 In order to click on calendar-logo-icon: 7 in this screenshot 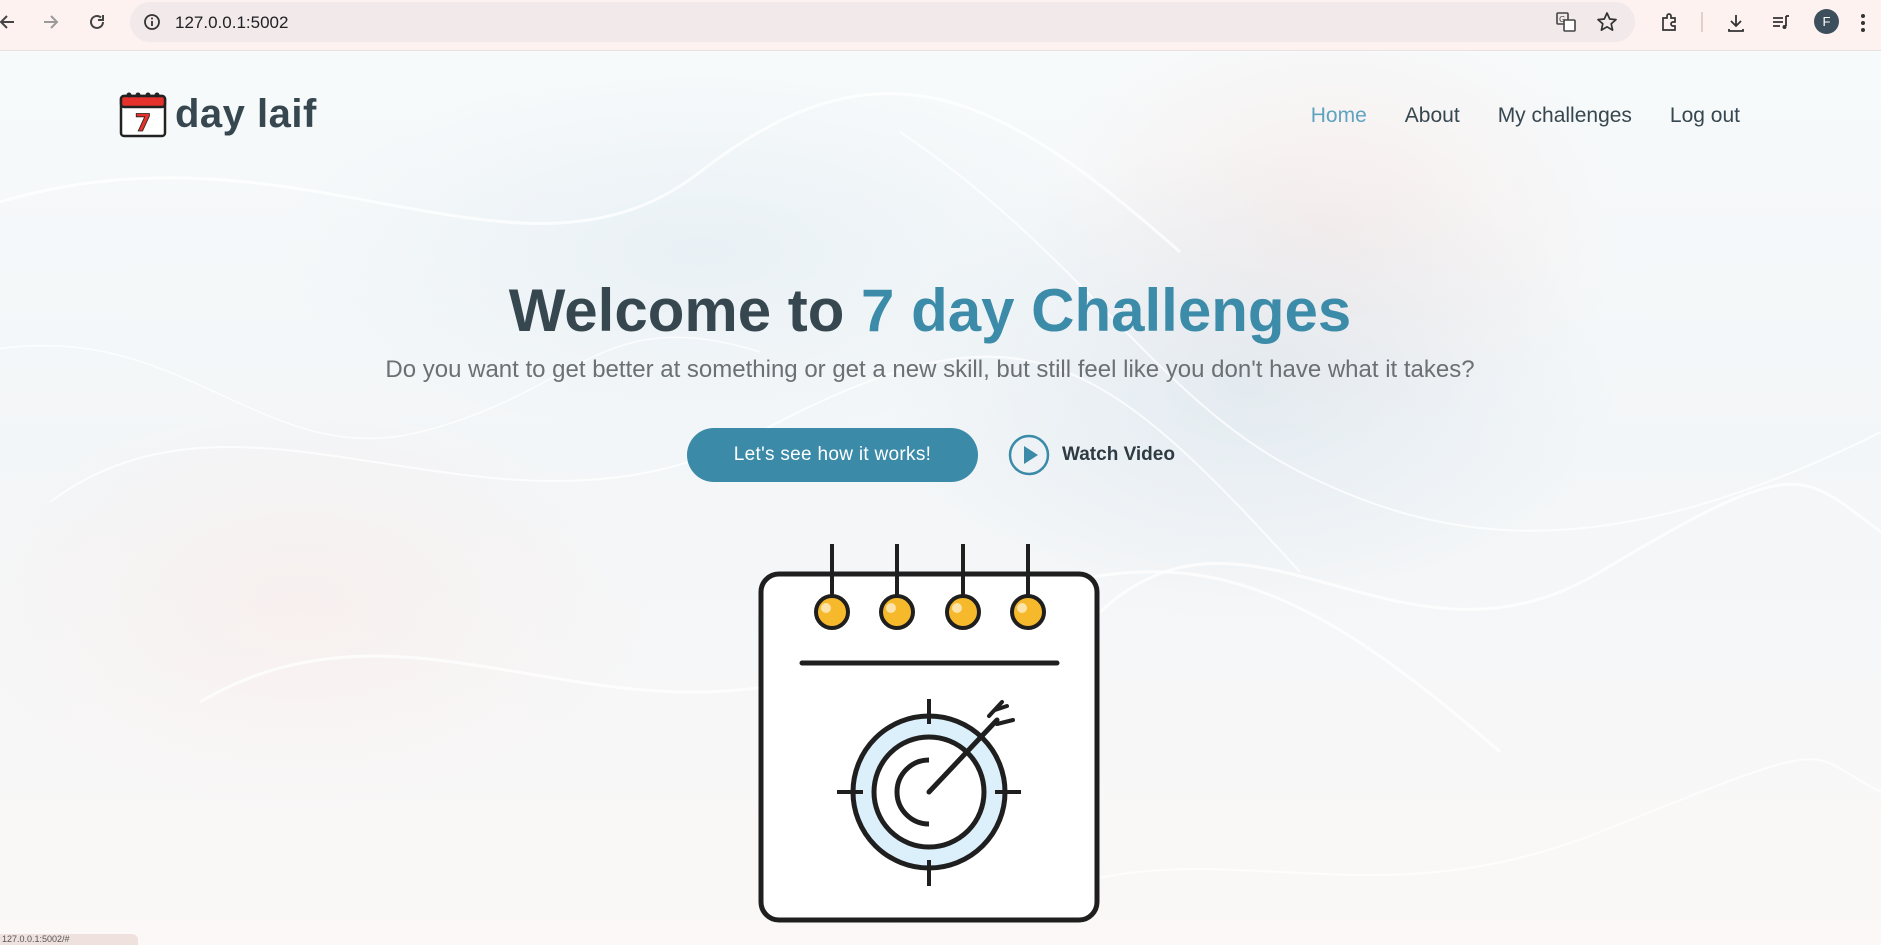, I will do `click(143, 114)`.